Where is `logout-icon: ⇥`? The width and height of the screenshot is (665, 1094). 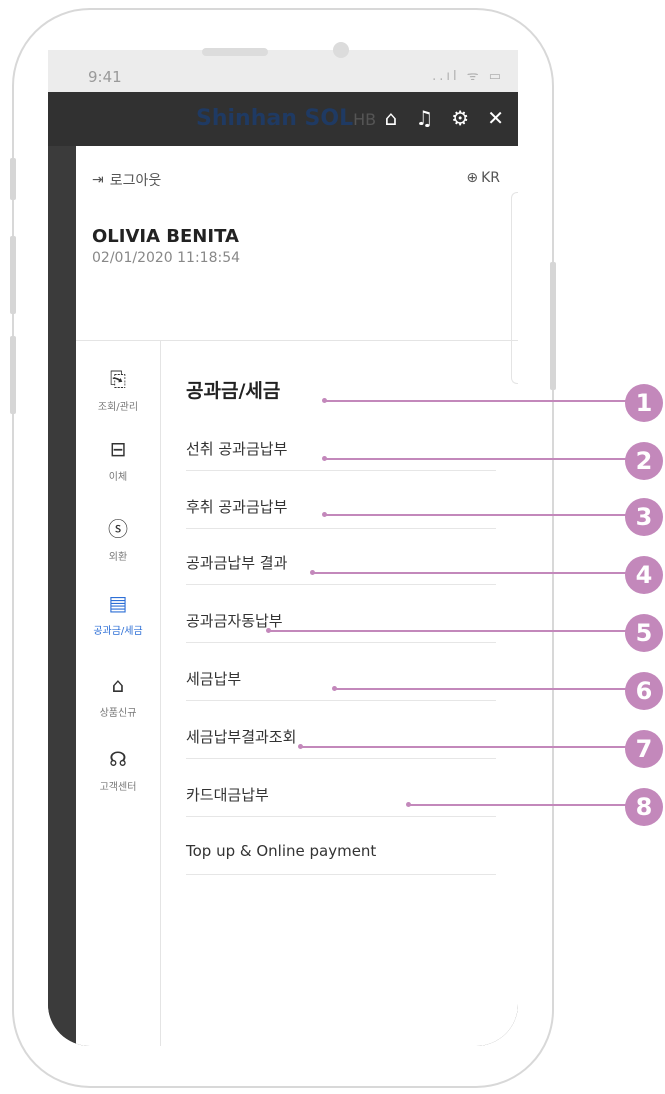 logout-icon: ⇥ is located at coordinates (98, 180).